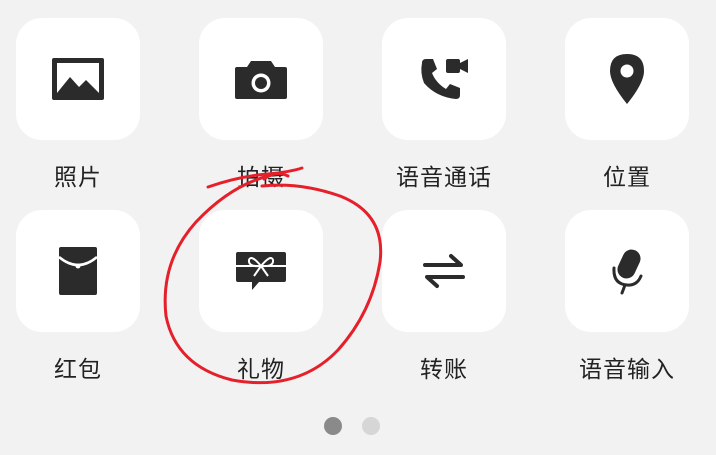 The image size is (716, 455). I want to click on page-indicator-dot, so click(371, 426).